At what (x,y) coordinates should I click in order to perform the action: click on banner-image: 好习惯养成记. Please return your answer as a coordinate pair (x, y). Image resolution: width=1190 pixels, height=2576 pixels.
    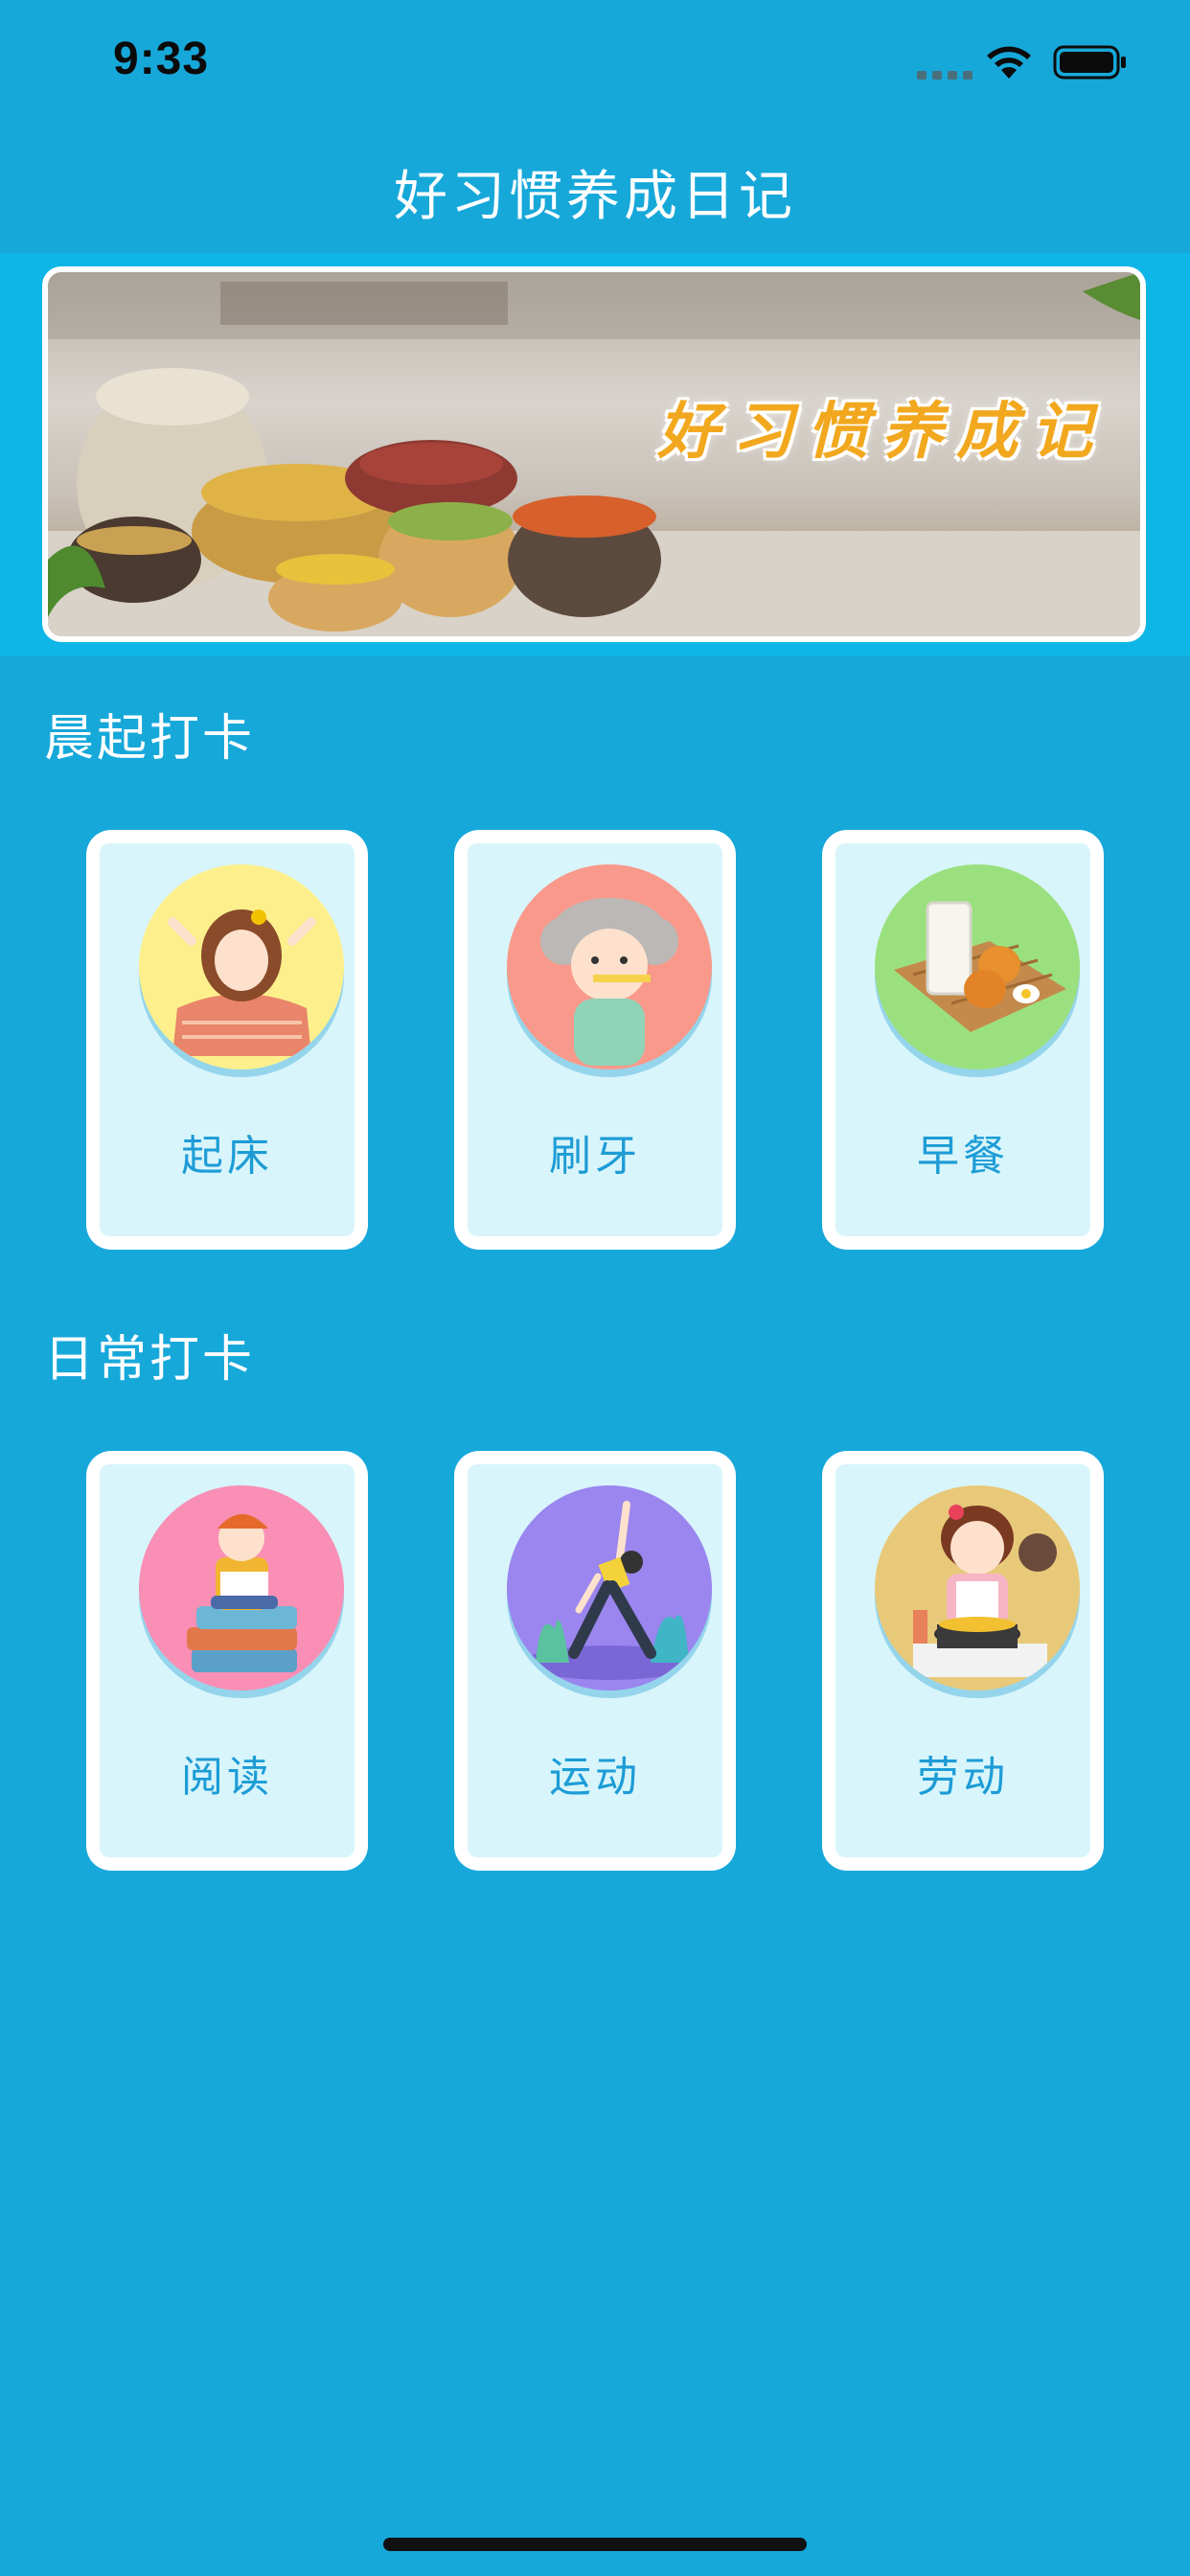
    Looking at the image, I should click on (594, 454).